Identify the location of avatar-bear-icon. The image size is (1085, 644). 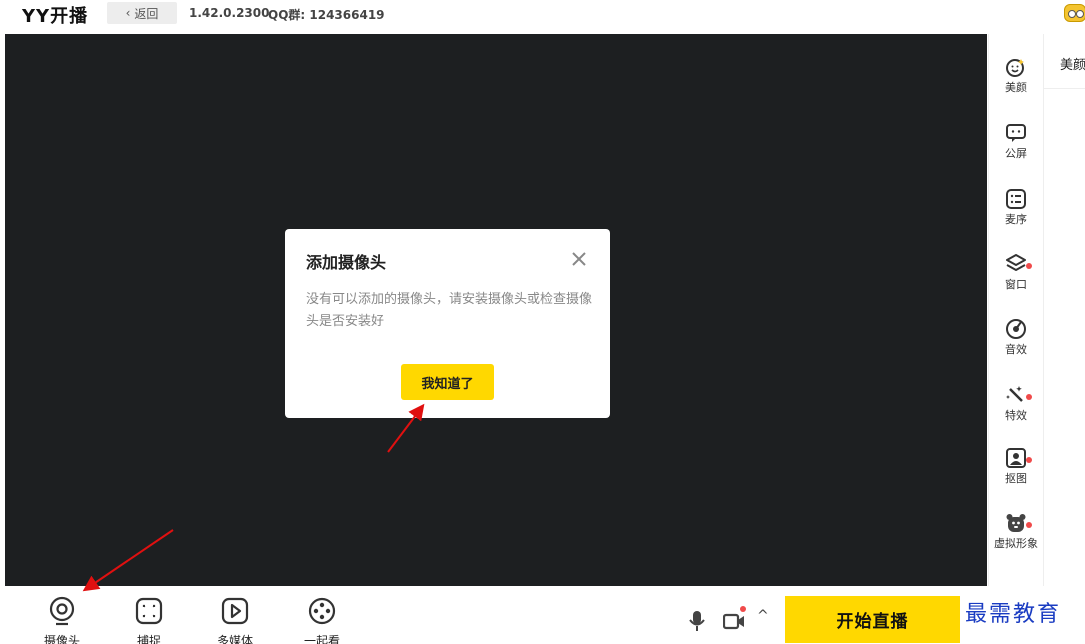
(1018, 523).